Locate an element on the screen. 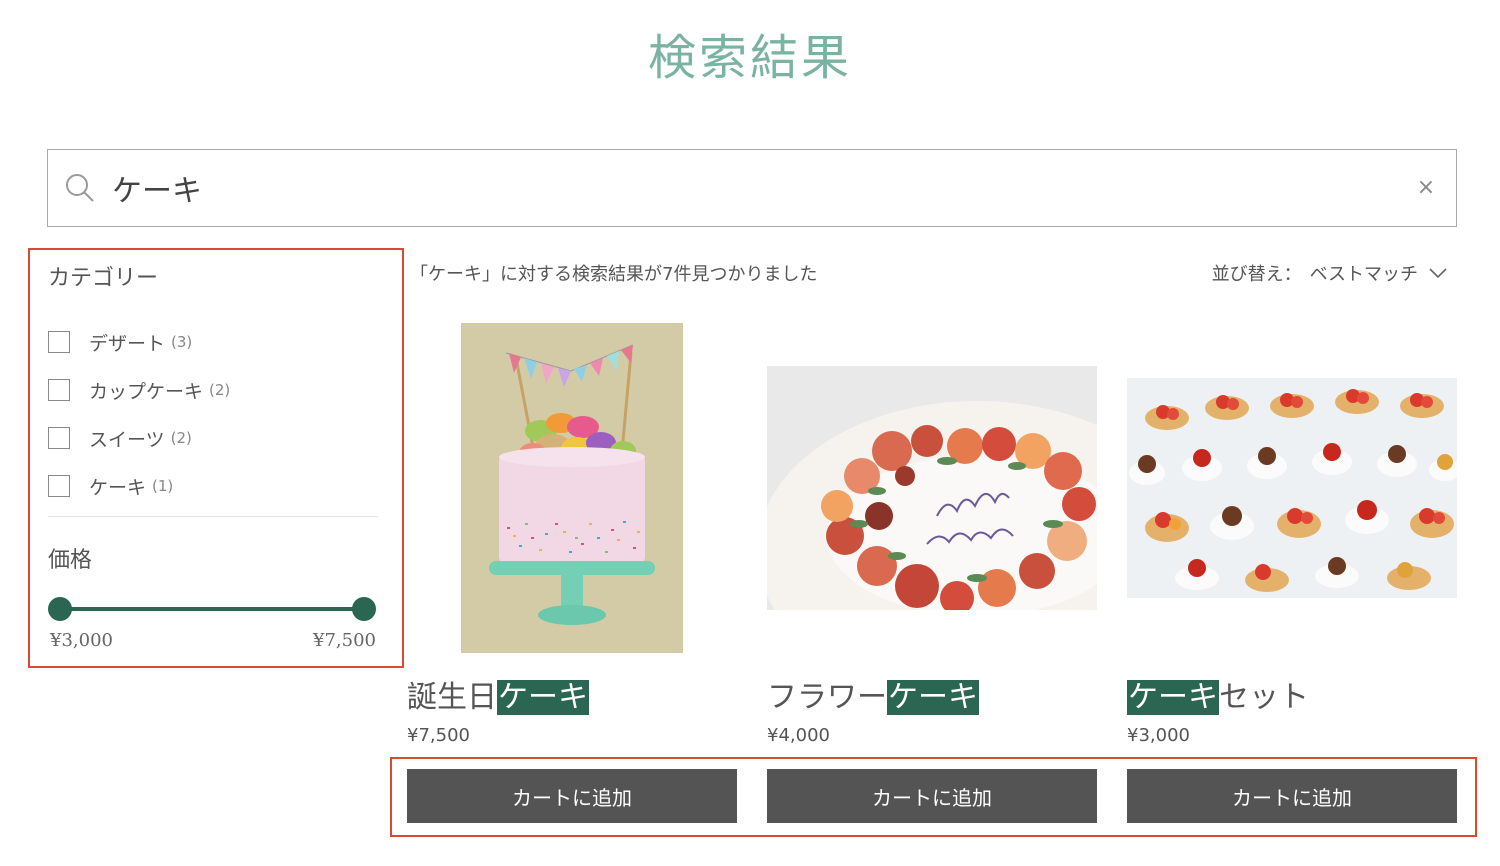  category-item-cake: ケーキ (1) is located at coordinates (139, 486).